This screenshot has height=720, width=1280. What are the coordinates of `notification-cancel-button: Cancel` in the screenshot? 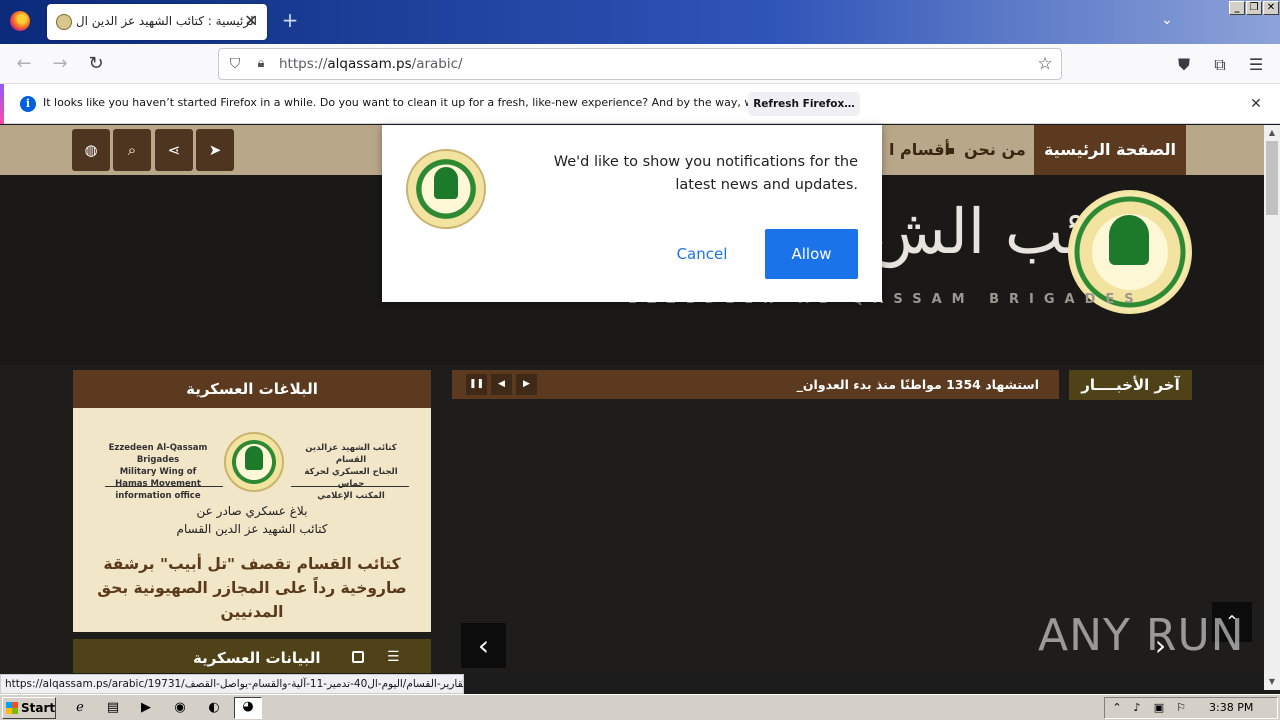 It's located at (702, 254).